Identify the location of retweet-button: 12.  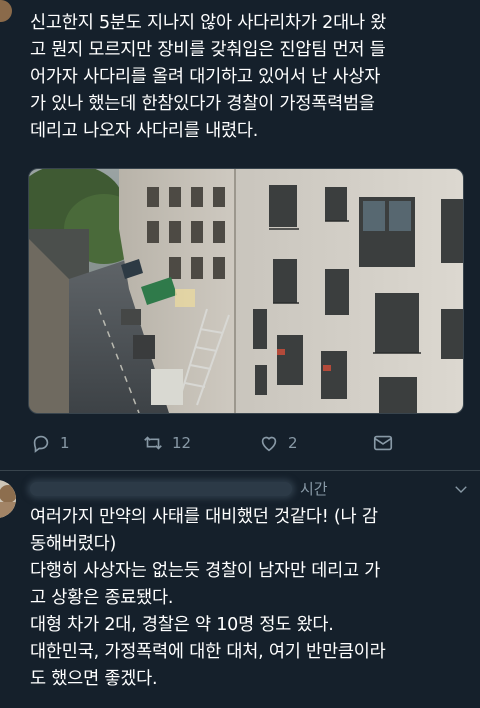
(166, 443).